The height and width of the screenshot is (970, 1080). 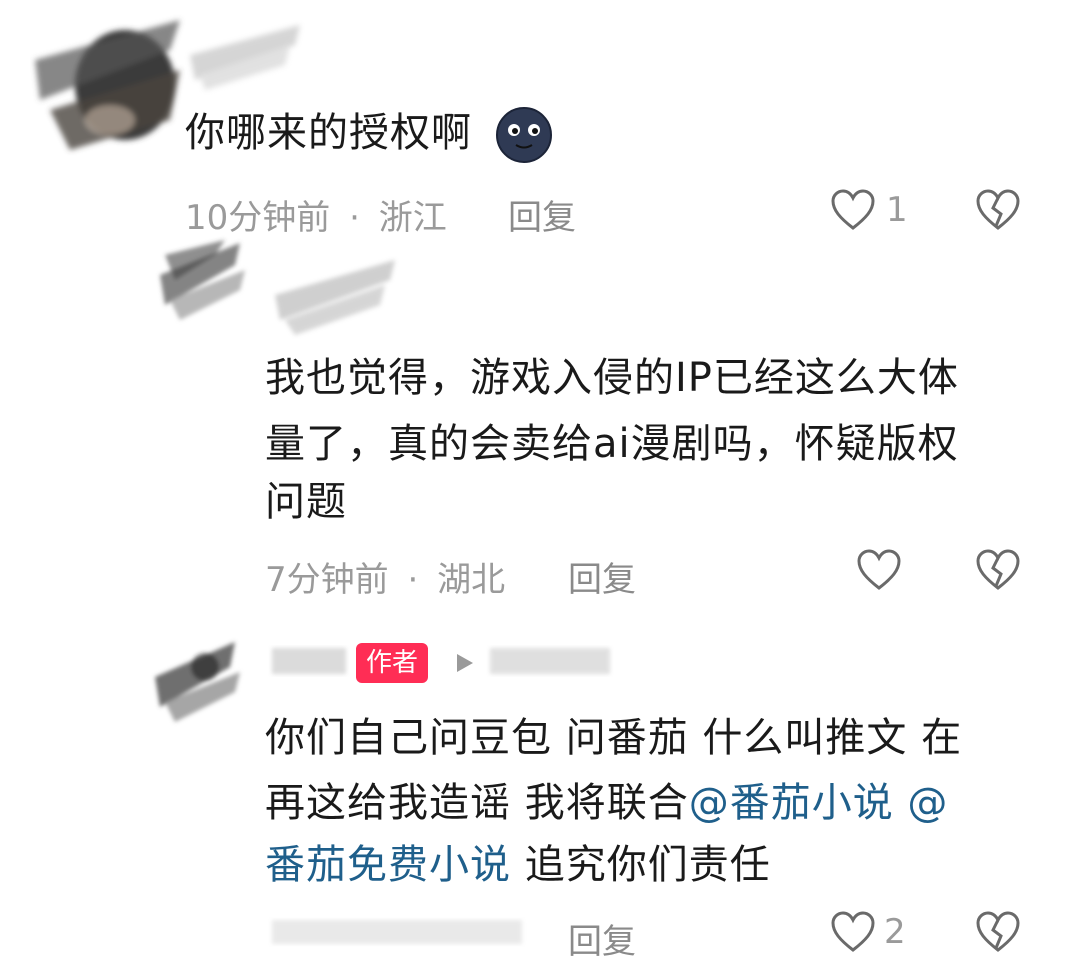 What do you see at coordinates (392, 663) in the screenshot?
I see `author-badge: 作者` at bounding box center [392, 663].